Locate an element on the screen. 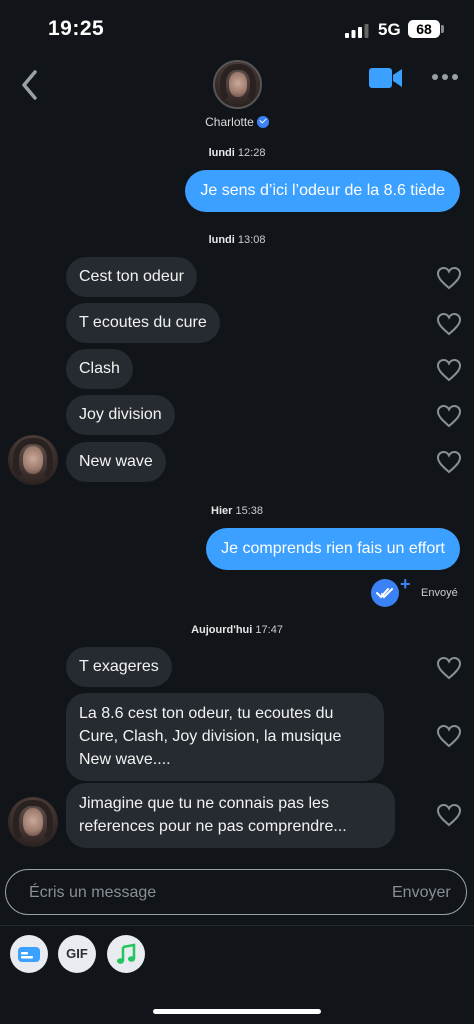  status-time: 19:25 is located at coordinates (76, 28).